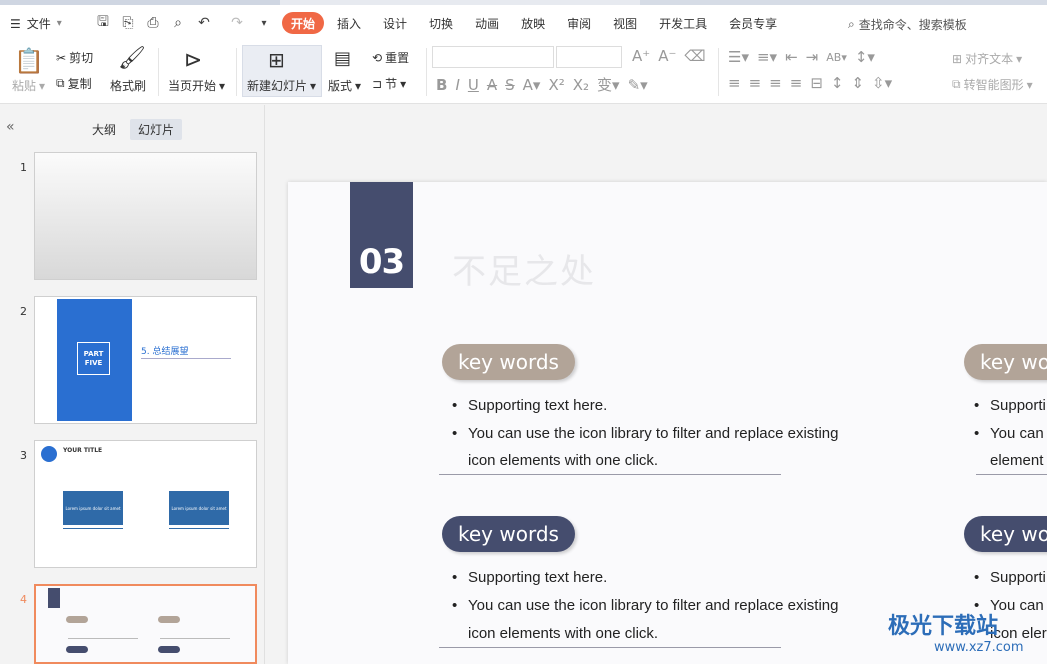 The height and width of the screenshot is (664, 1047). I want to click on layout-icon: ▤, so click(342, 58).